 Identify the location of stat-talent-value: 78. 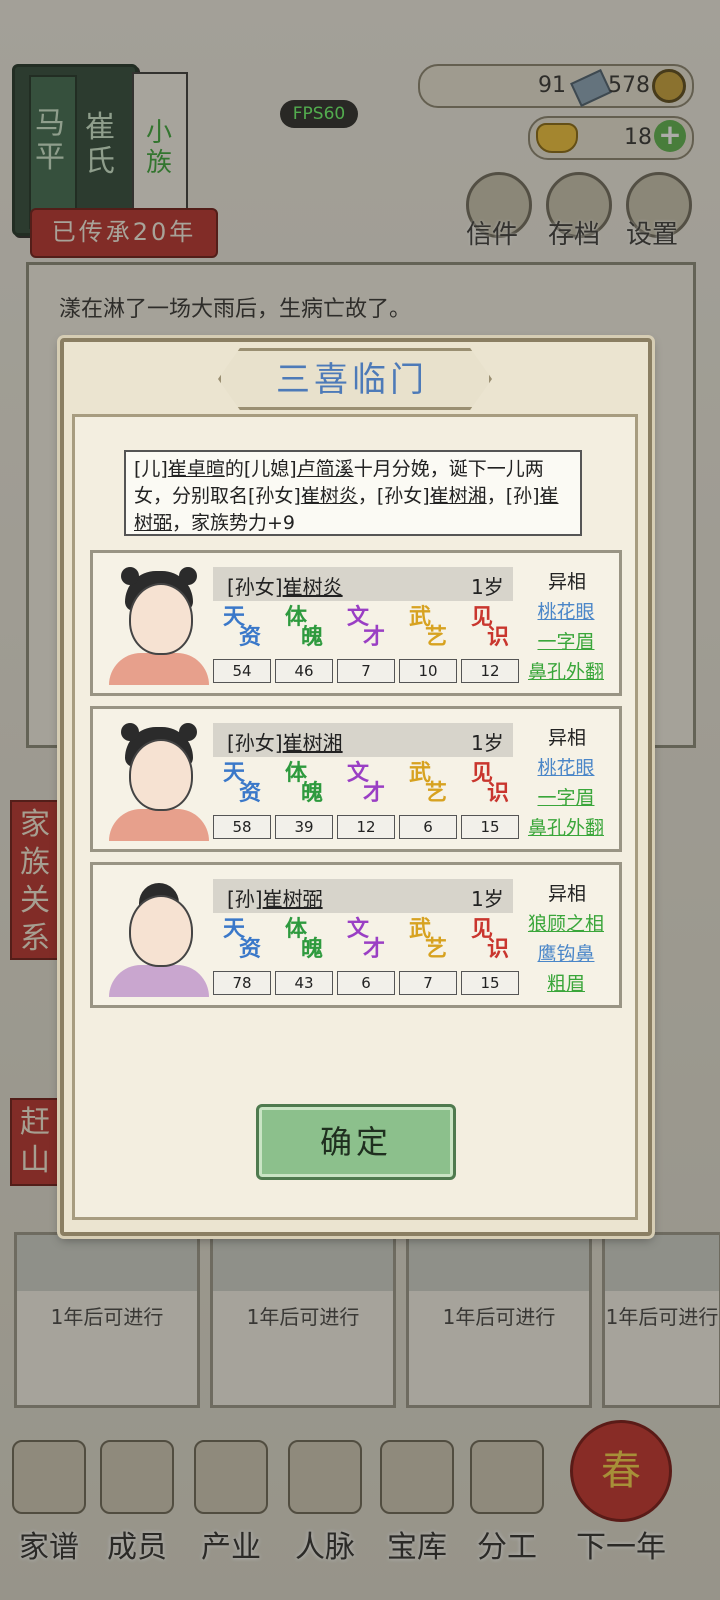
(242, 983).